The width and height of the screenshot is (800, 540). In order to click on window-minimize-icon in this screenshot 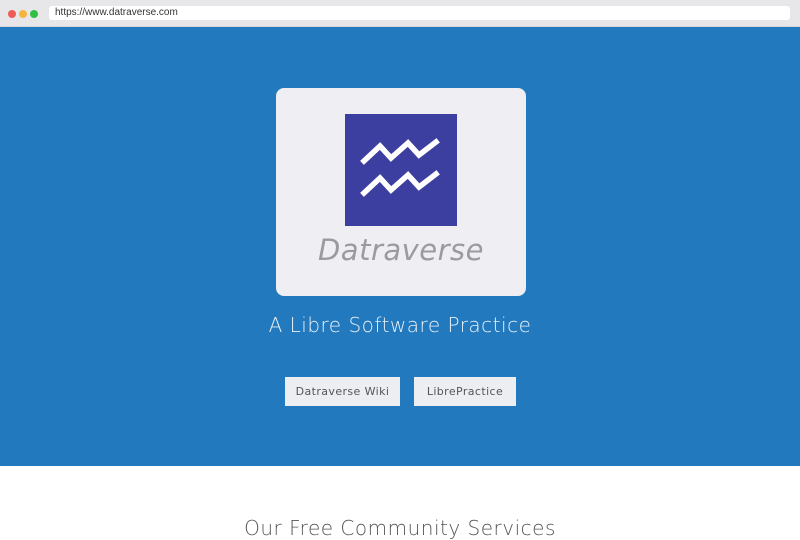, I will do `click(23, 14)`.